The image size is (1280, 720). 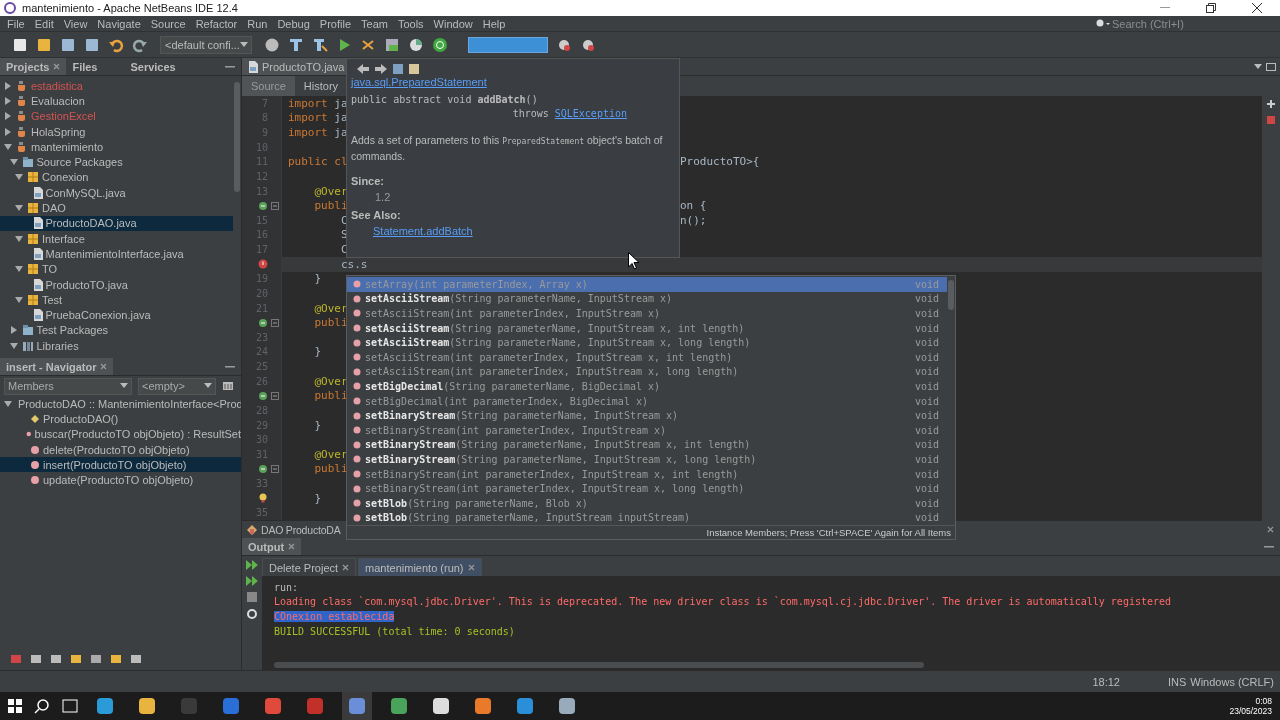 What do you see at coordinates (120, 465) in the screenshot?
I see `tree-item: insert(ProductoTO objObjeto)` at bounding box center [120, 465].